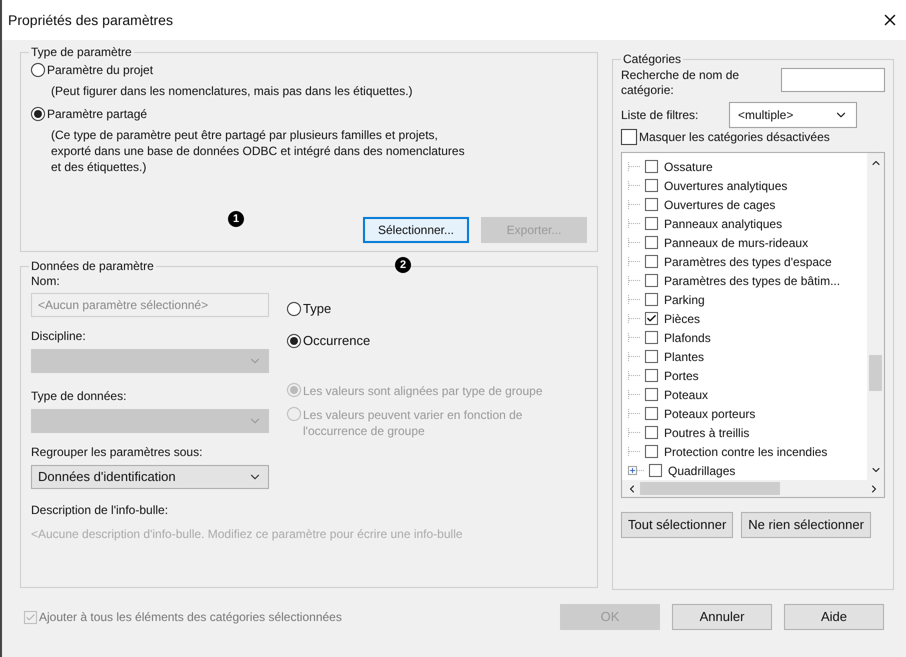  I want to click on category-item: Panneaux analytiques, so click(723, 223).